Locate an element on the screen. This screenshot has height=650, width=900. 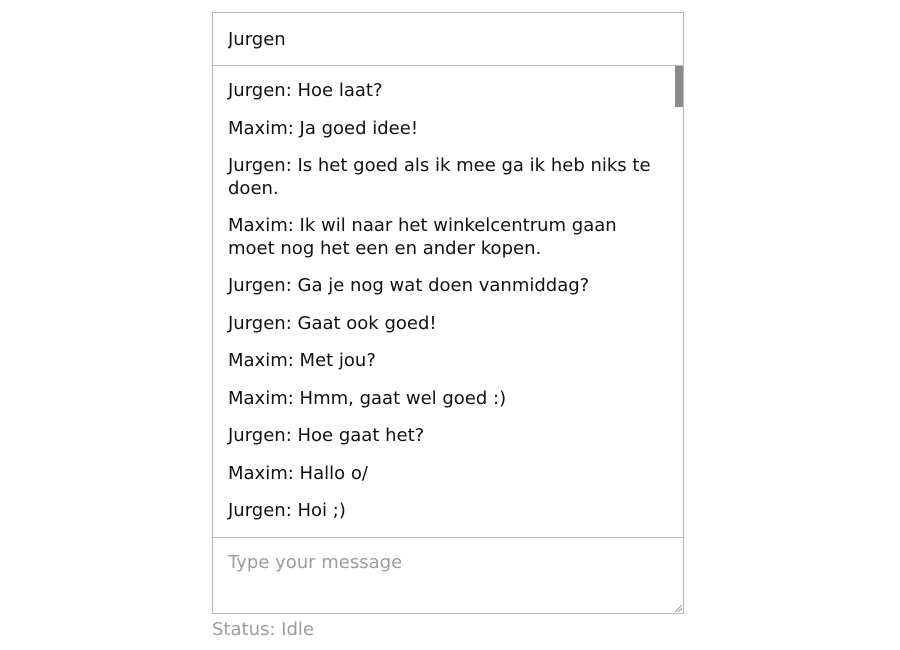
status-text: Status: Idle is located at coordinates (263, 629).